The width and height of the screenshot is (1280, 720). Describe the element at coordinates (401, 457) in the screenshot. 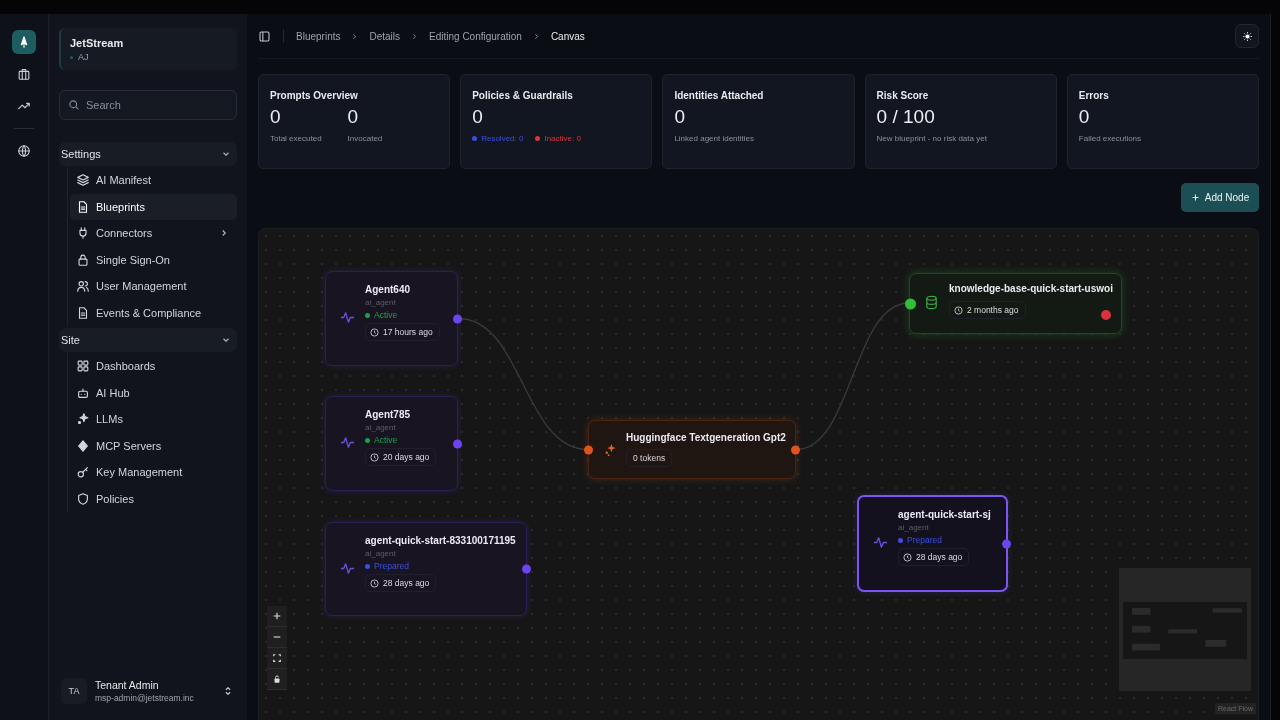

I see `time-chip: 20 days ago` at that location.